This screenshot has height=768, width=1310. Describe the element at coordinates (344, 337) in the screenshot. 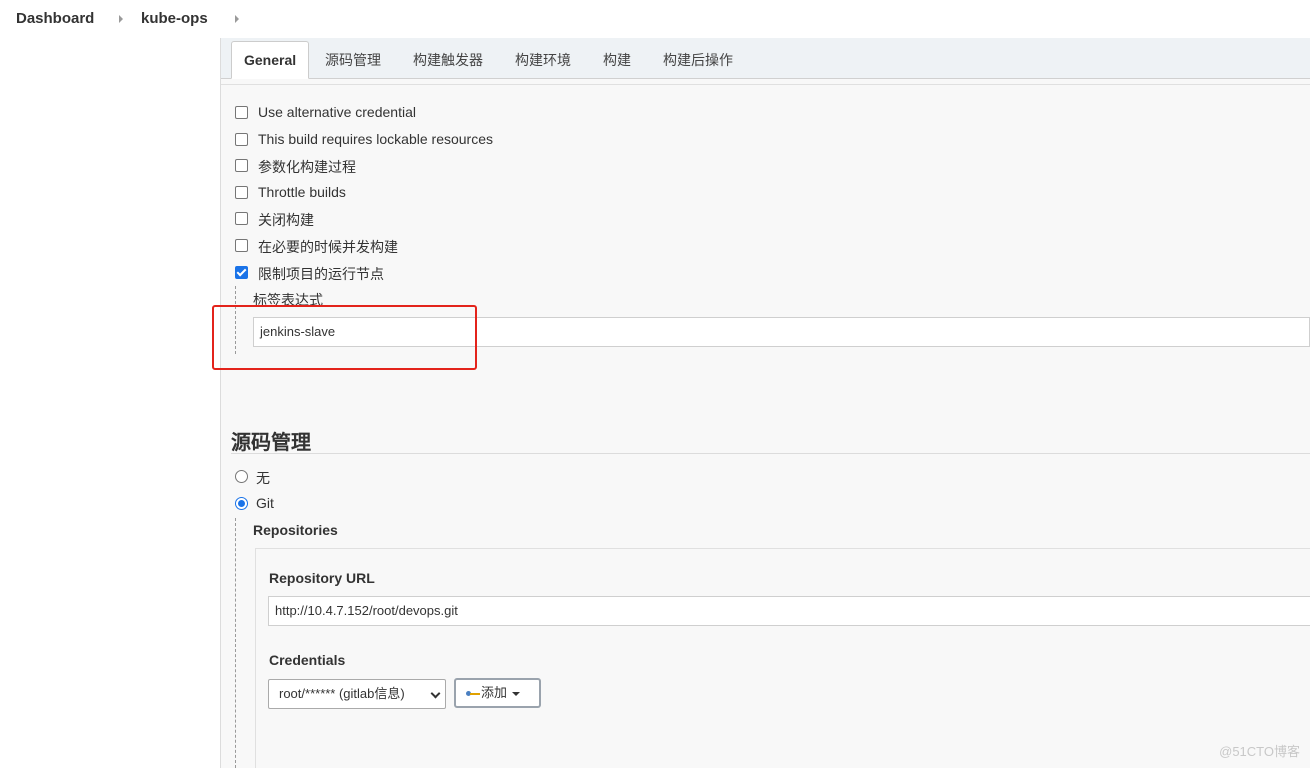

I see `highlight-box` at that location.